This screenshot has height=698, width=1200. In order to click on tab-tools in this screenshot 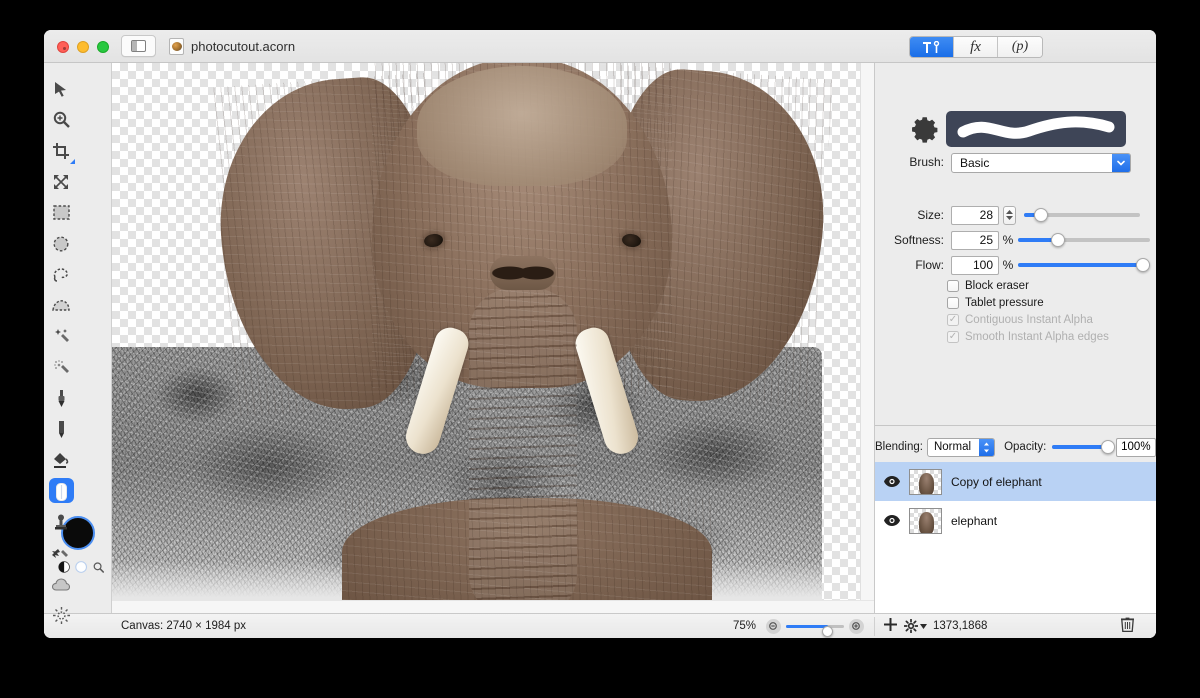, I will do `click(932, 47)`.